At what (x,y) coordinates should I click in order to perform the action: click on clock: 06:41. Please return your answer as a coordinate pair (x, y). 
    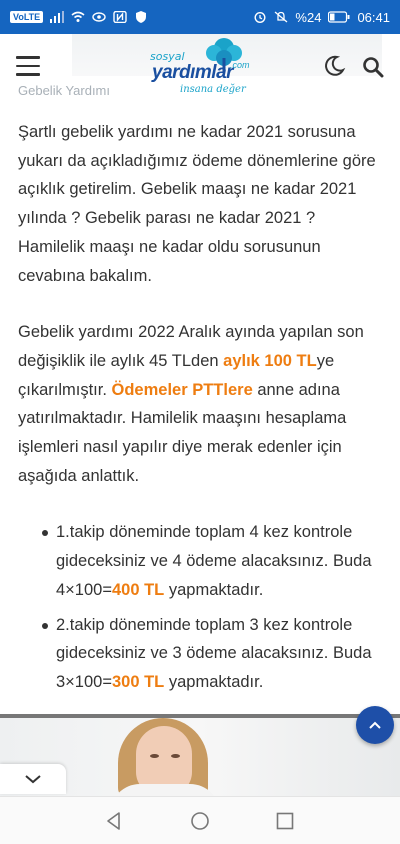
    Looking at the image, I should click on (373, 17).